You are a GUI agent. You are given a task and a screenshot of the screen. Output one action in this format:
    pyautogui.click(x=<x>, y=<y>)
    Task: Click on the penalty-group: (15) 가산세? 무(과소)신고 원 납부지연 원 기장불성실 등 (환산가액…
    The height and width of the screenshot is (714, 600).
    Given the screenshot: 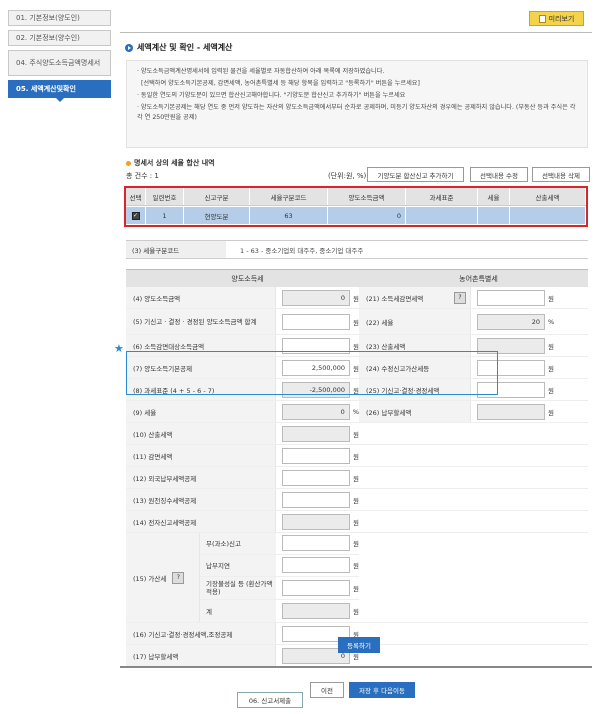 What is the action you would take?
    pyautogui.click(x=357, y=578)
    